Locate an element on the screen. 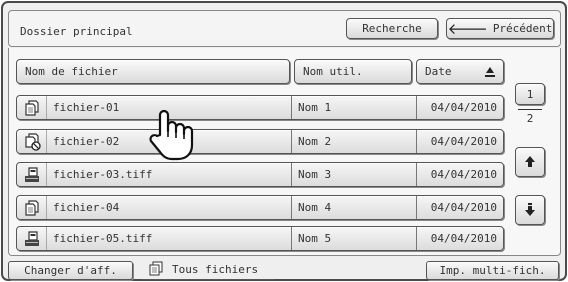  file-name-cell: fichier-03.tiff is located at coordinates (103, 174).